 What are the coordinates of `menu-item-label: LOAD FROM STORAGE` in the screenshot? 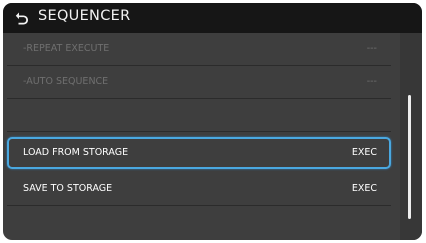 It's located at (76, 152).